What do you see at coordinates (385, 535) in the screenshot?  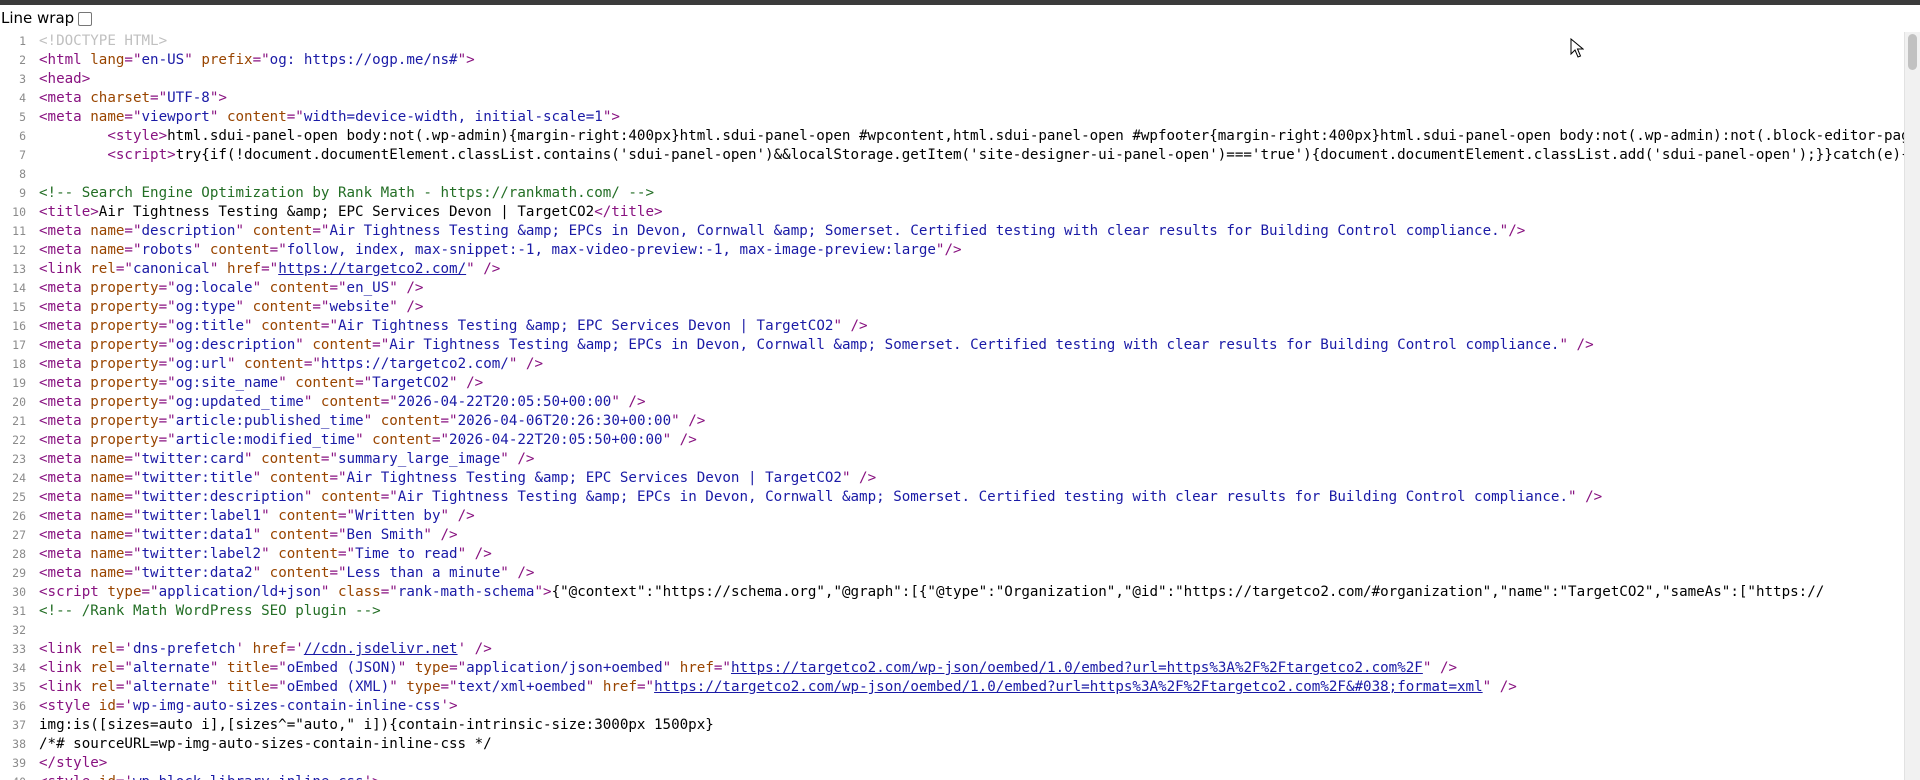 I see `token-attr-value: Ben Smith` at bounding box center [385, 535].